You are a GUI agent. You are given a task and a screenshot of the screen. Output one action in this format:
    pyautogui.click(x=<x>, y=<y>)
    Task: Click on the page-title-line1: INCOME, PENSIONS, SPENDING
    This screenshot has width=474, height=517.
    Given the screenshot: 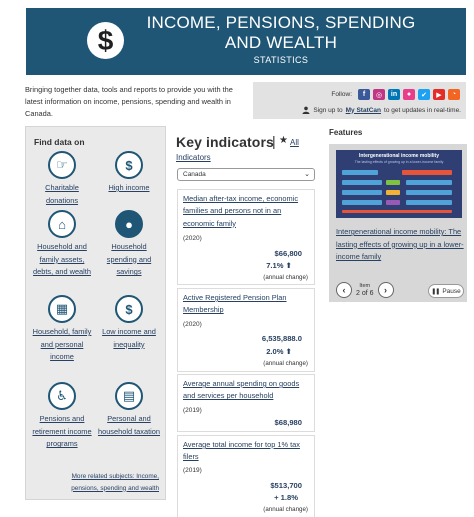 What is the action you would take?
    pyautogui.click(x=281, y=22)
    